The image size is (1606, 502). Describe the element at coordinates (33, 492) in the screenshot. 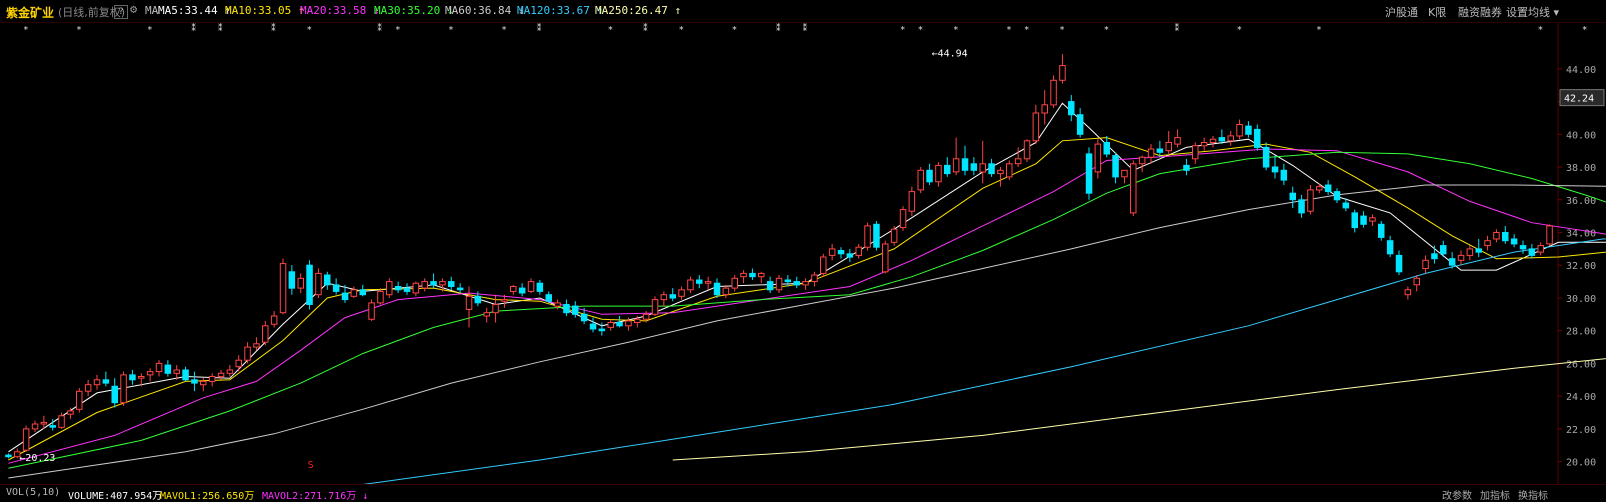

I see `vol-label: VOL(5,10)` at that location.